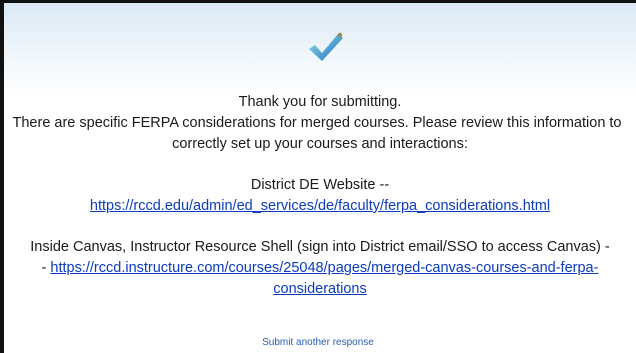  Describe the element at coordinates (326, 46) in the screenshot. I see `checkmark-icon` at that location.